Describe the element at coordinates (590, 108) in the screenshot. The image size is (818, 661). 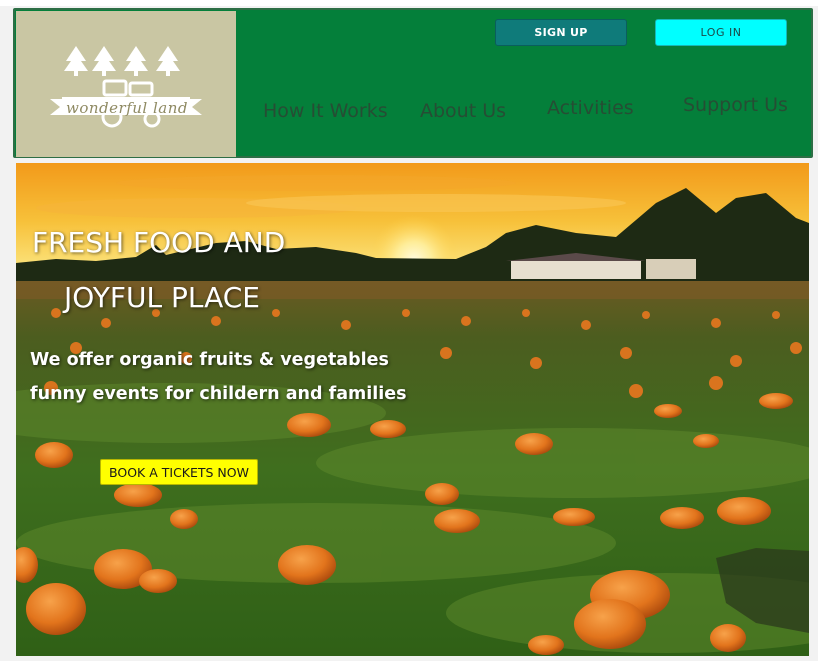
I see `nav-activities: Activities` at that location.